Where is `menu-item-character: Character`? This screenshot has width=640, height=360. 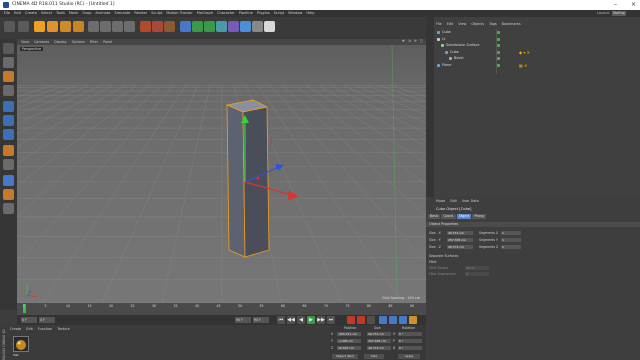
menu-item-character: Character is located at coordinates (226, 13).